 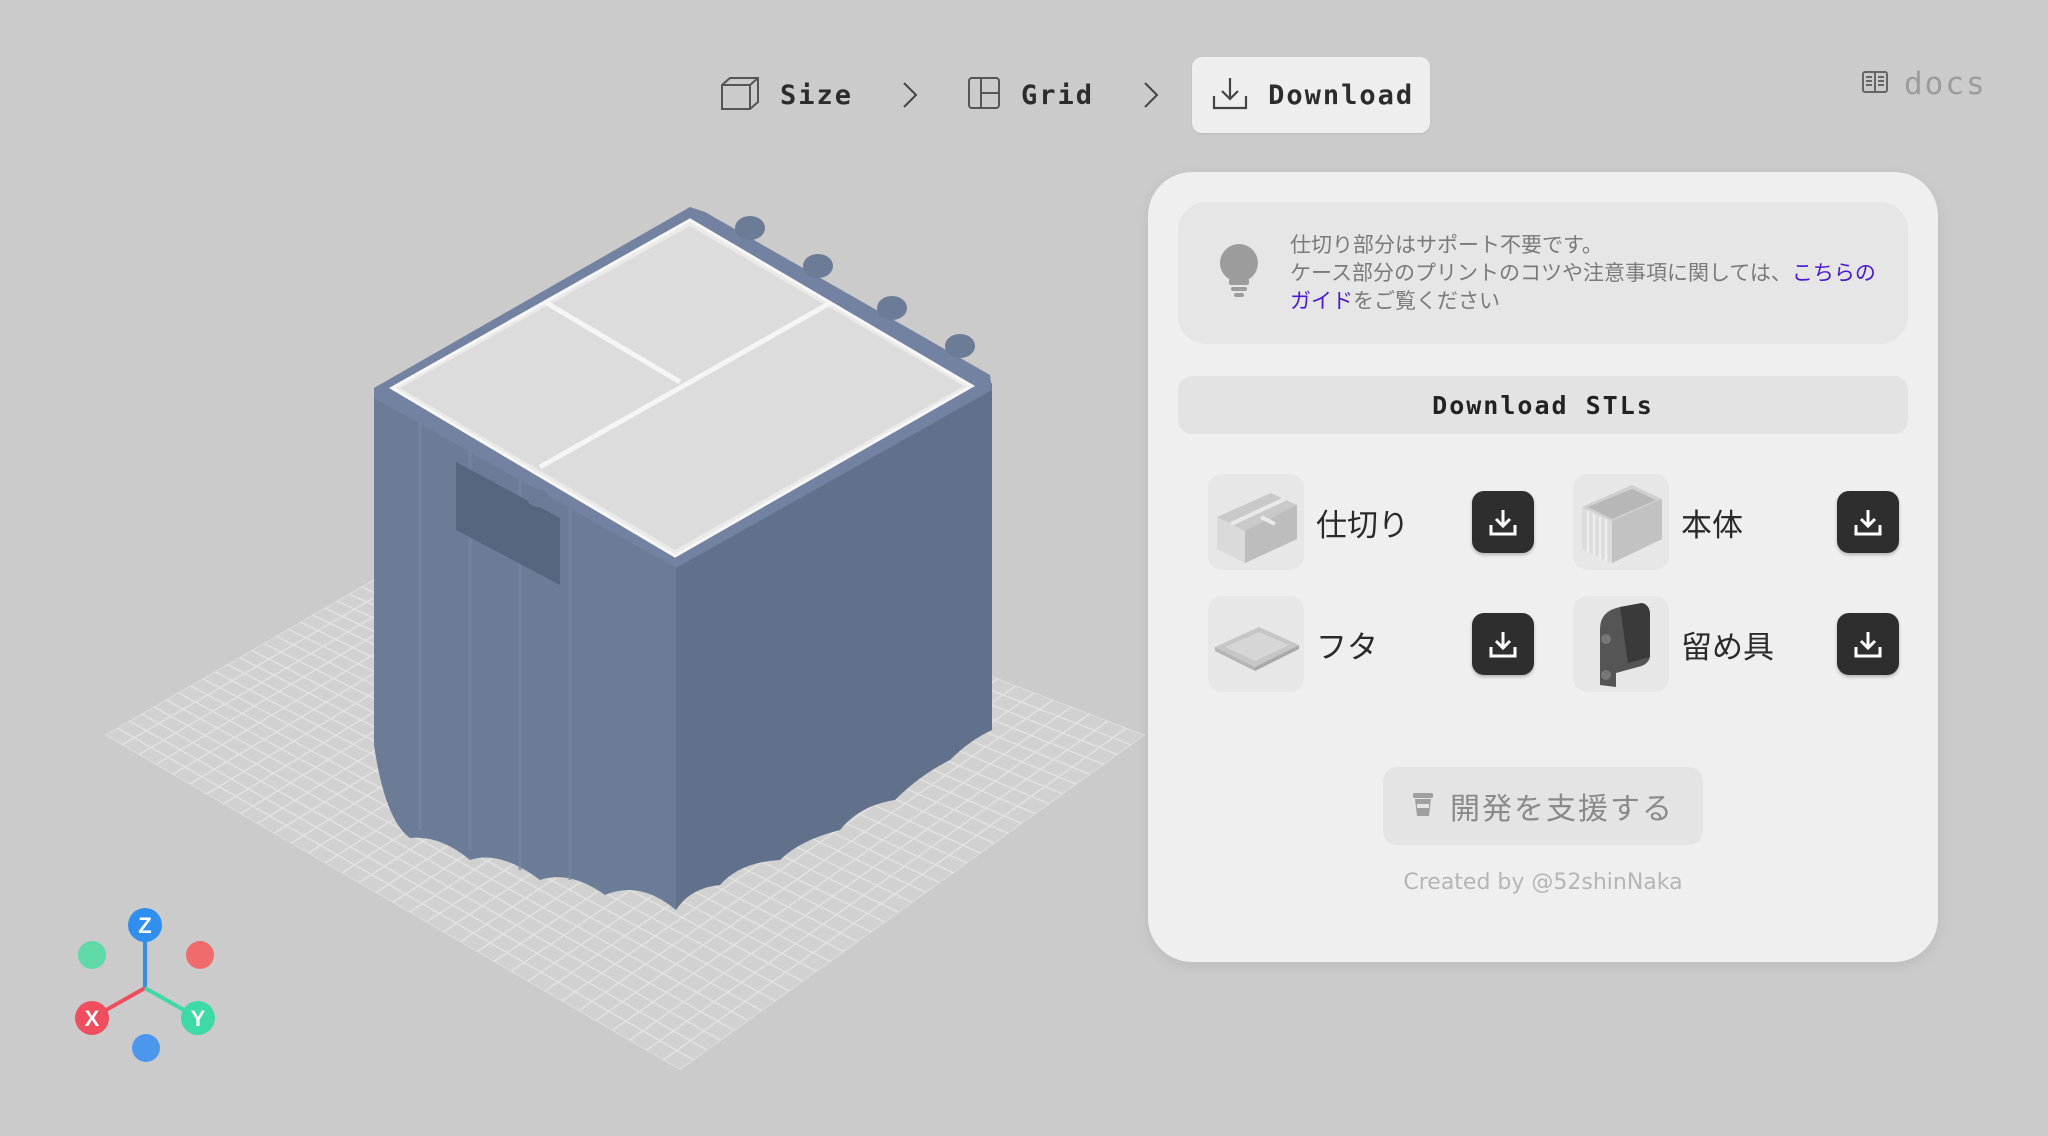 I want to click on part-name: 本体, so click(x=1712, y=525).